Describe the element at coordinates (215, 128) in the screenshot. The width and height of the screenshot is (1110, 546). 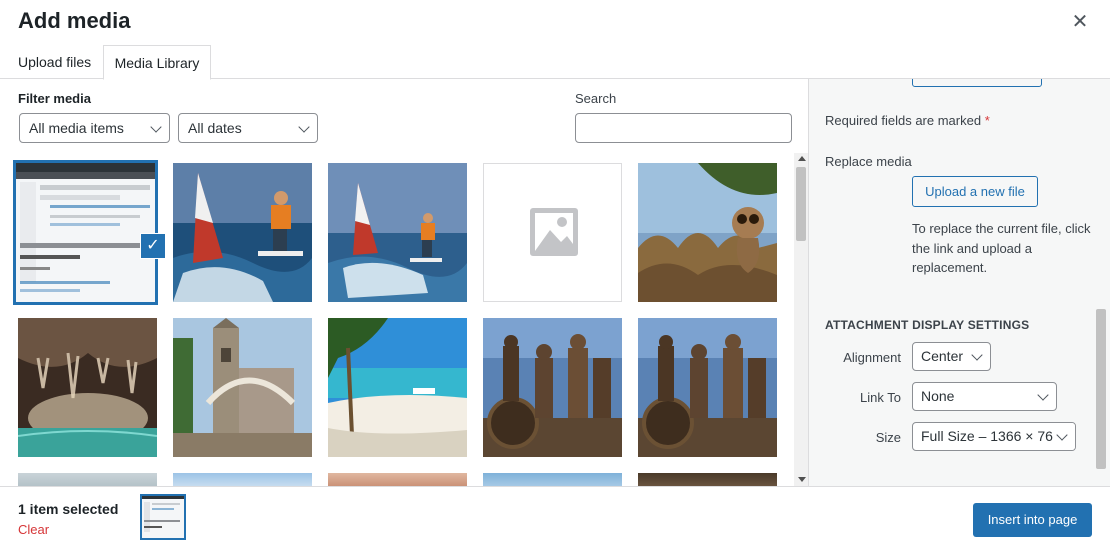
I see `date-value: All dates` at that location.